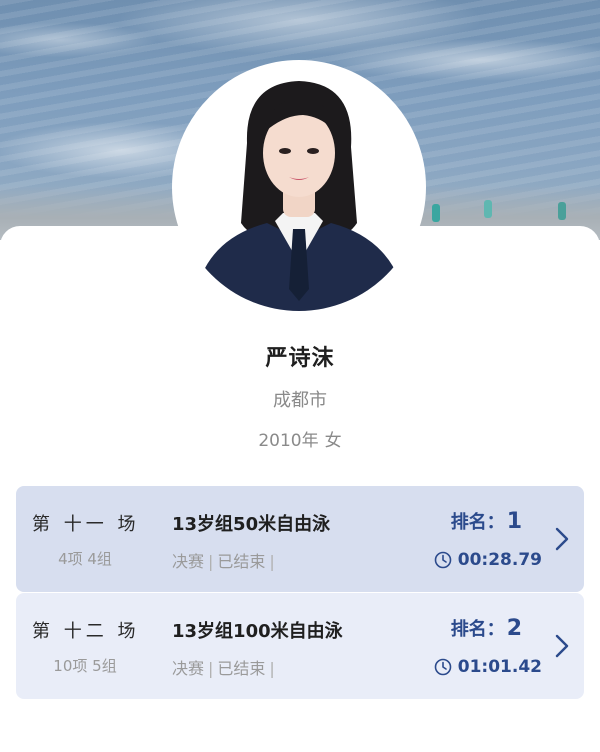  I want to click on event-name: 13岁组50米自由泳, so click(251, 524).